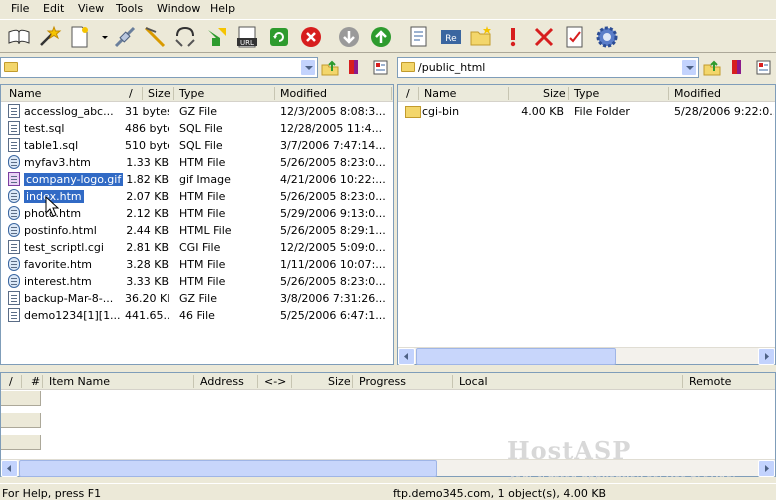 This screenshot has width=776, height=500. Describe the element at coordinates (58, 264) in the screenshot. I see `file-name: favorite.htm` at that location.